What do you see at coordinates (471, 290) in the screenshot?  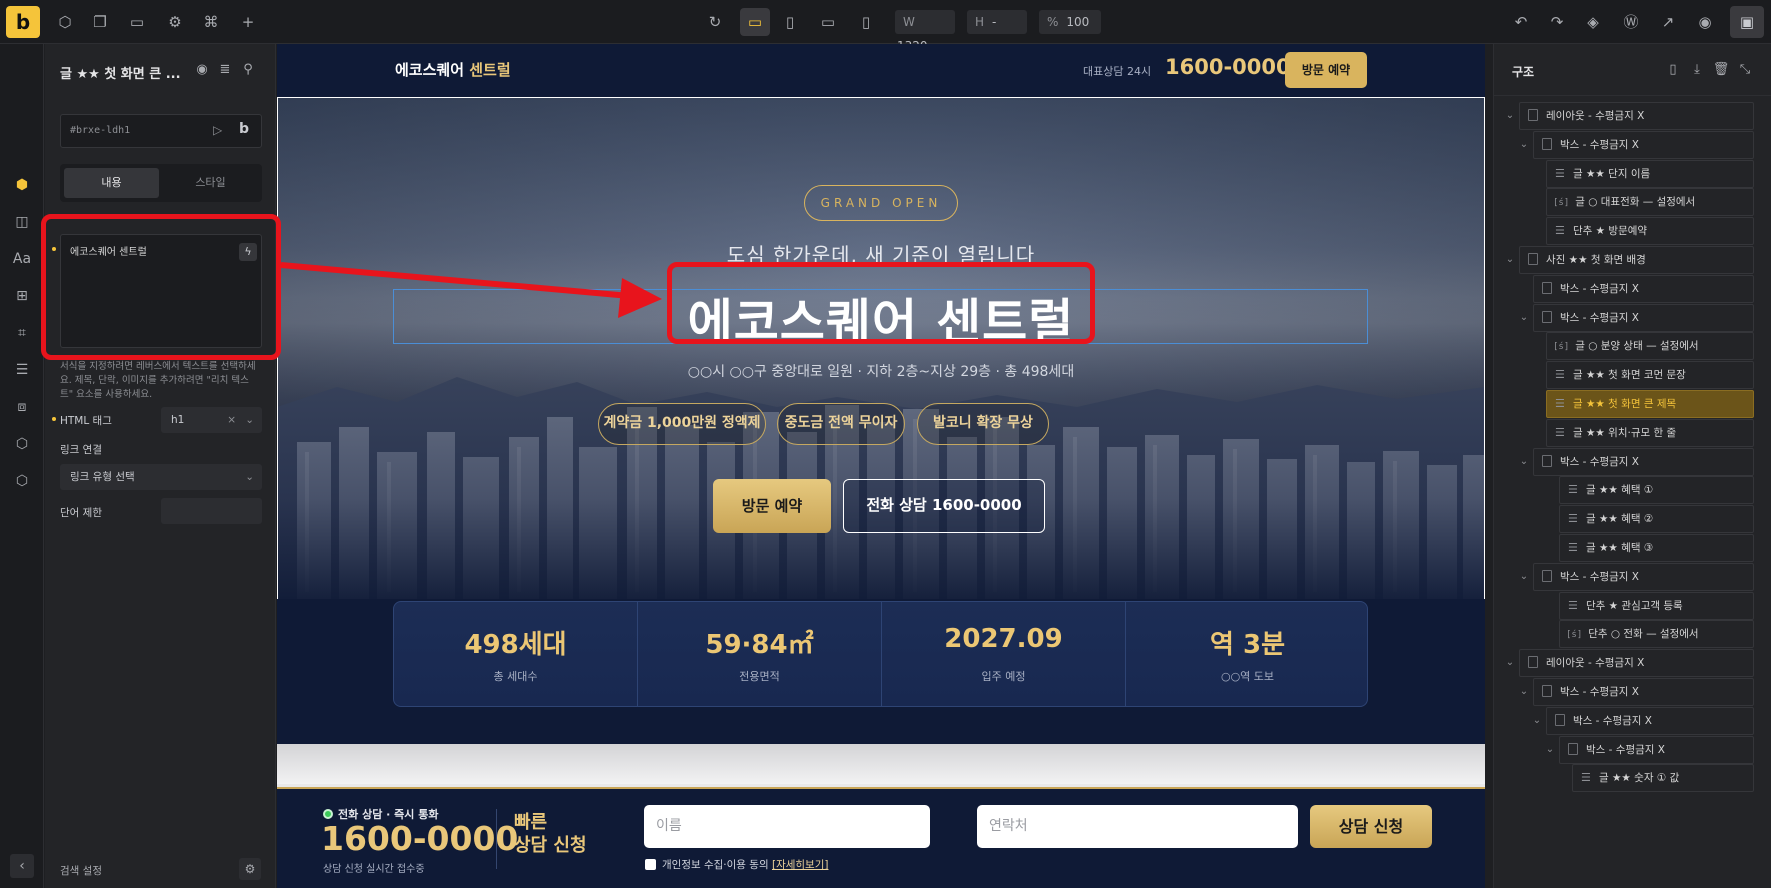 I see `annotation-arrow-icon` at bounding box center [471, 290].